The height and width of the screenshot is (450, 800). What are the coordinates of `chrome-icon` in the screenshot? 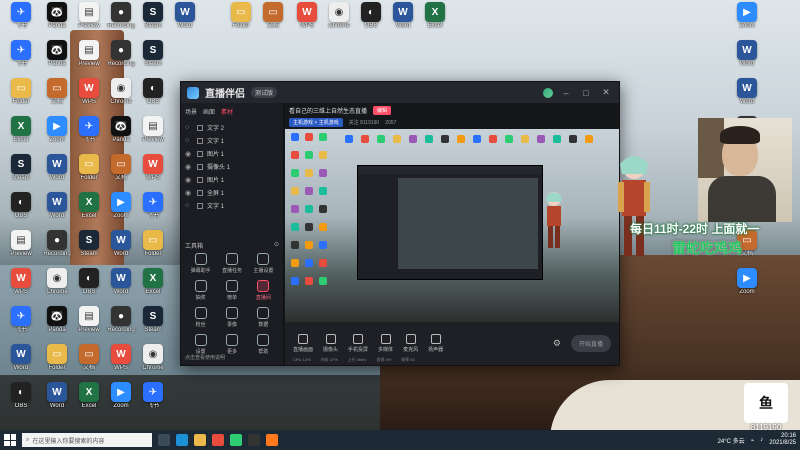 It's located at (218, 440).